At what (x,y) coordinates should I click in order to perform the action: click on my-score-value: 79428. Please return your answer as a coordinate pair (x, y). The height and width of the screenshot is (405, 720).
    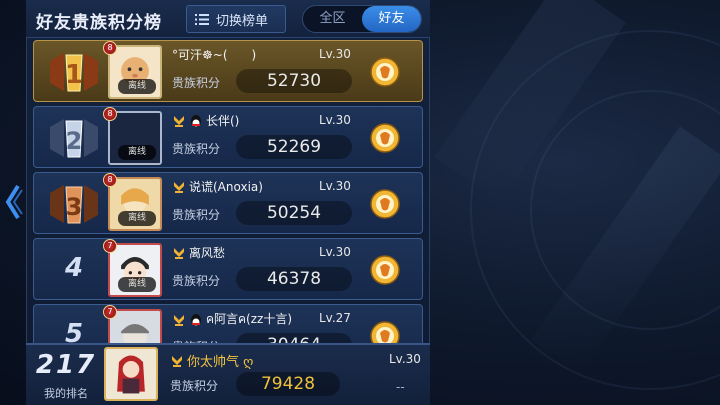
    Looking at the image, I should click on (288, 384).